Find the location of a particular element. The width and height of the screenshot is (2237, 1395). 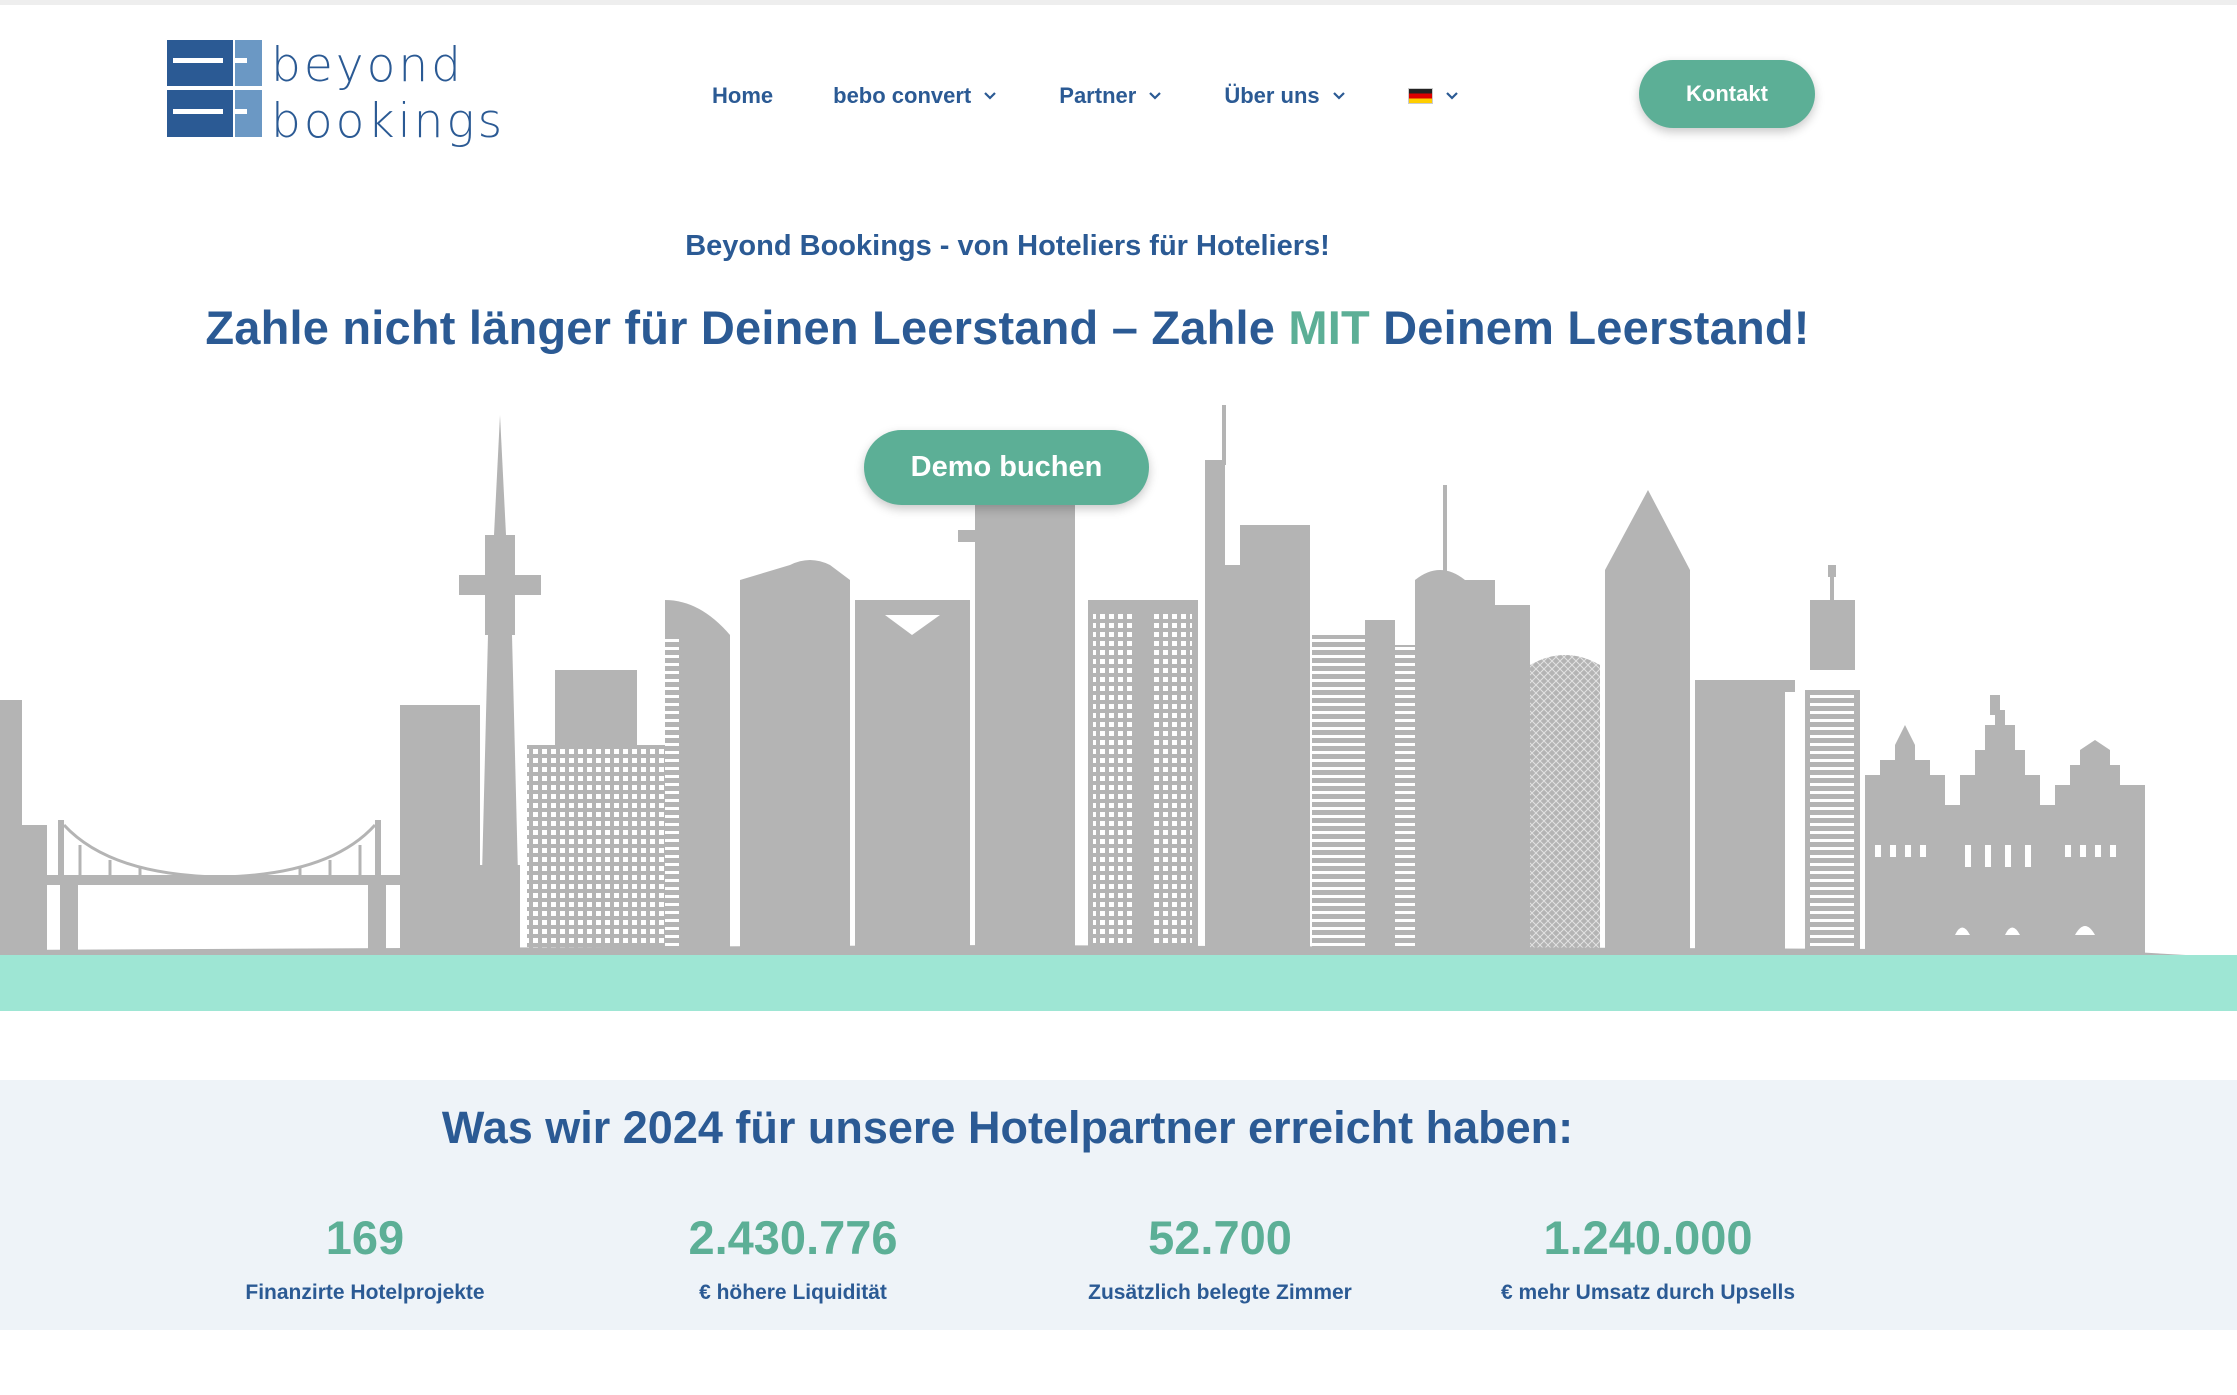

stat-label: € mehr Umsatz durch Upsells is located at coordinates (1648, 1292).